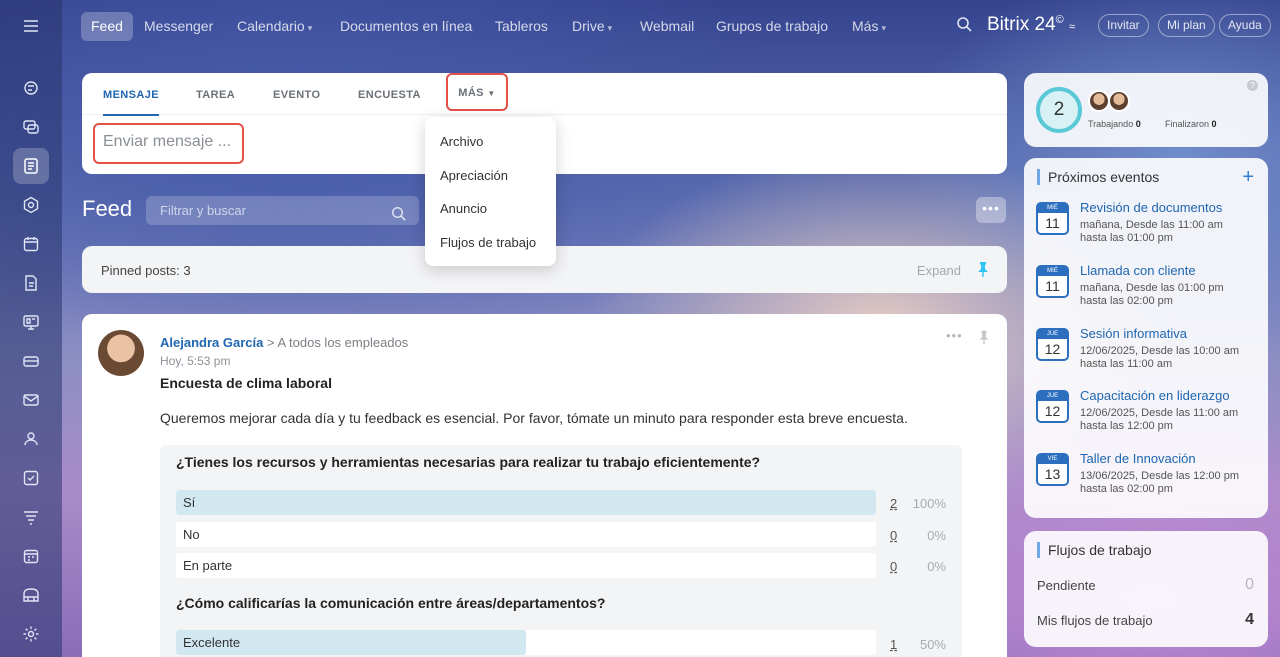  Describe the element at coordinates (1059, 110) in the screenshot. I see `worktime-counter: 2` at that location.